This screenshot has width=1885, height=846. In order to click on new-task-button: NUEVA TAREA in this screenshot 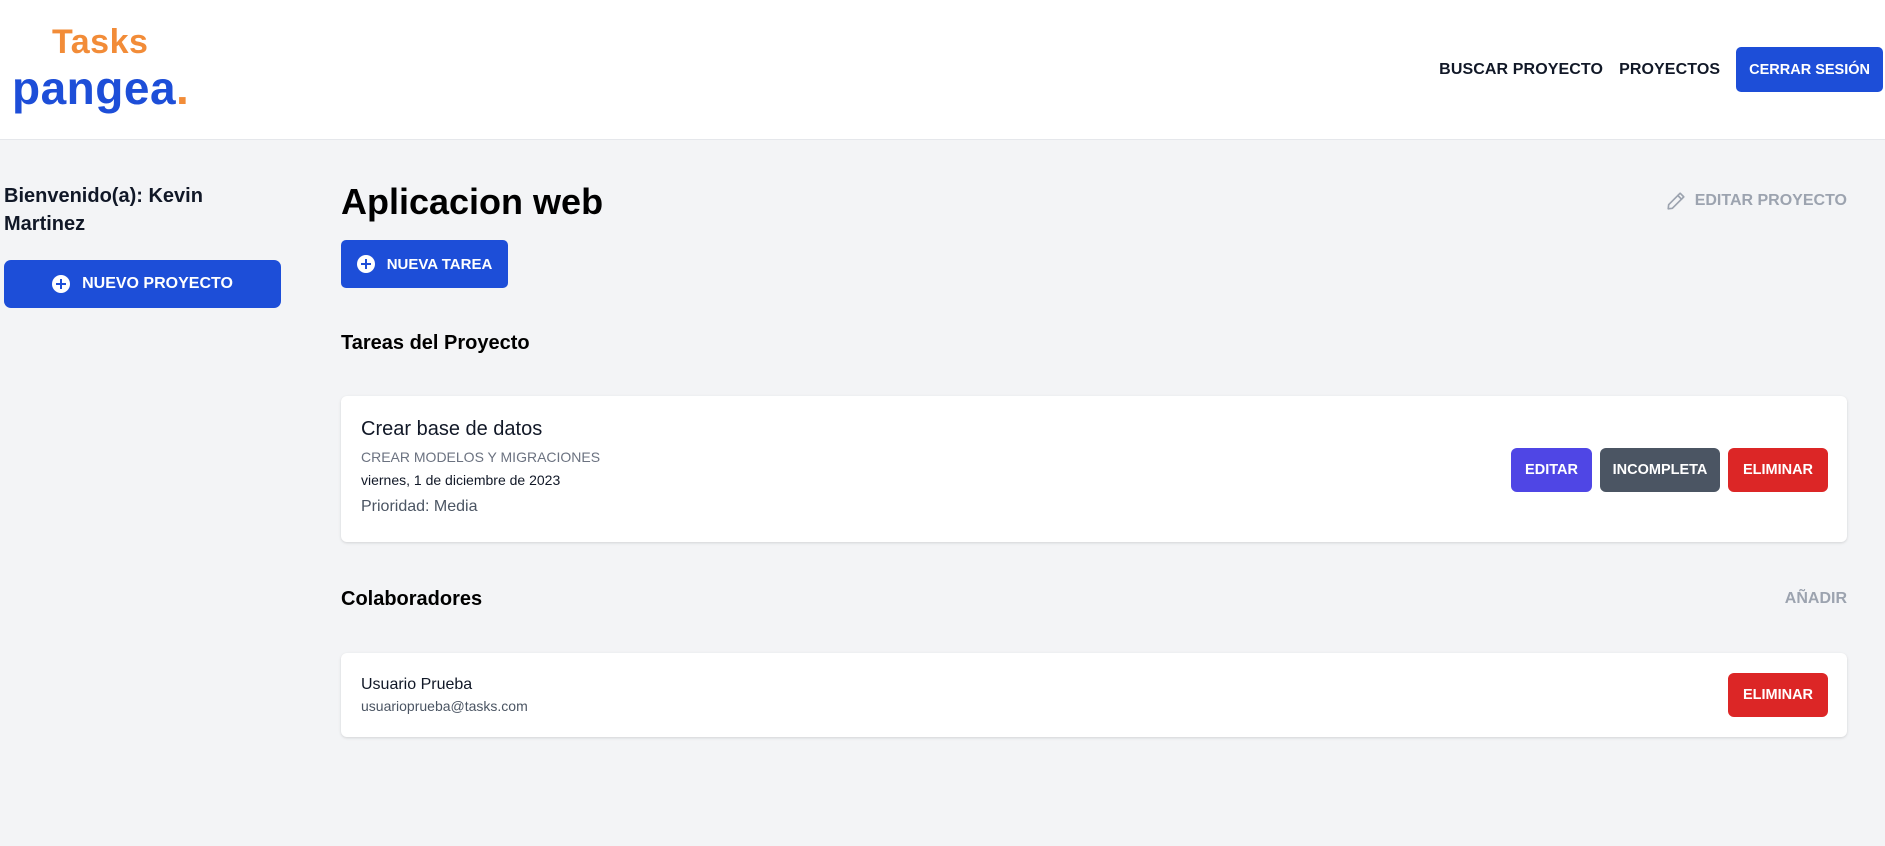, I will do `click(424, 264)`.